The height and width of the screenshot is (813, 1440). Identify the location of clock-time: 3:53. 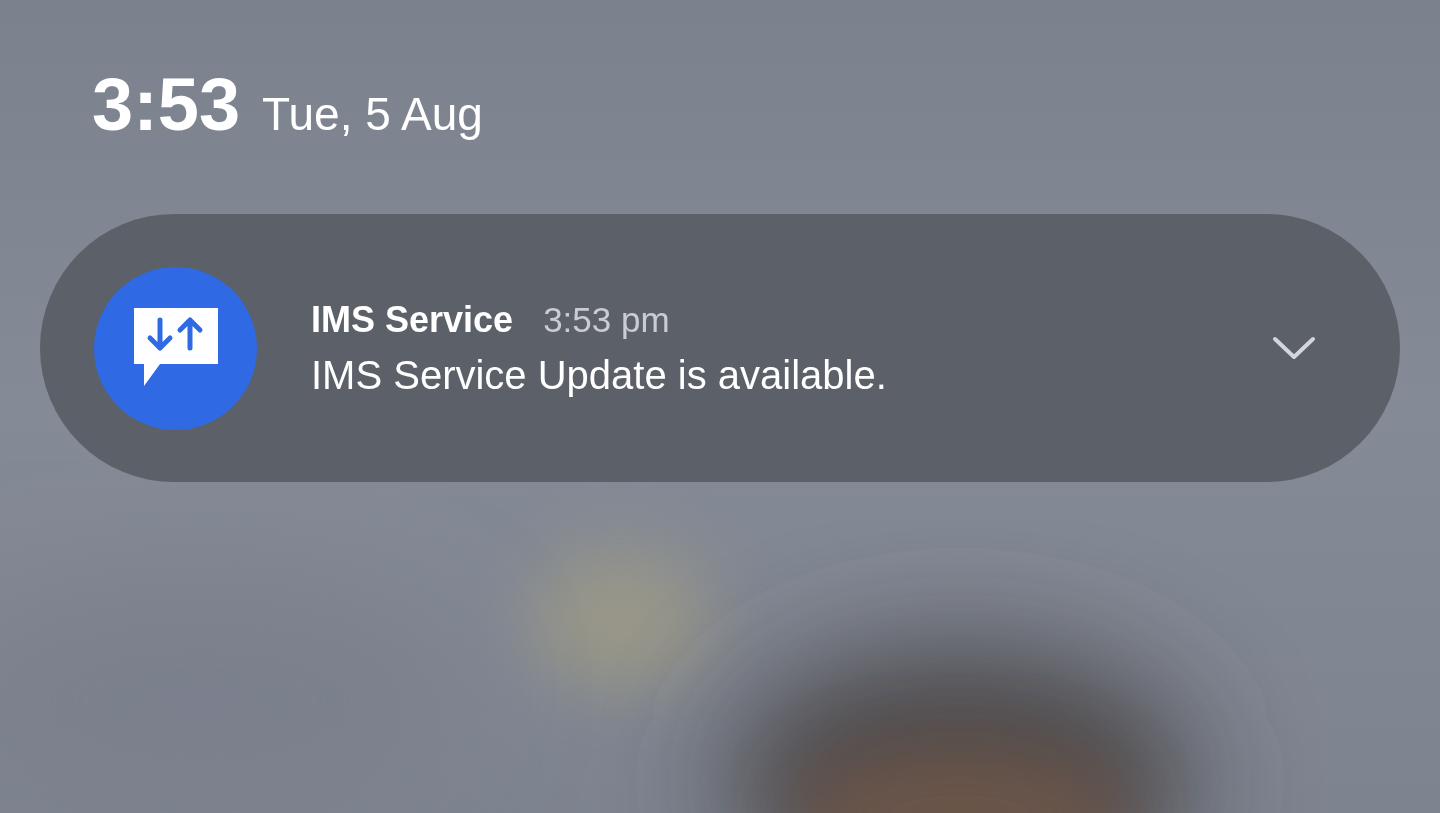
(166, 105).